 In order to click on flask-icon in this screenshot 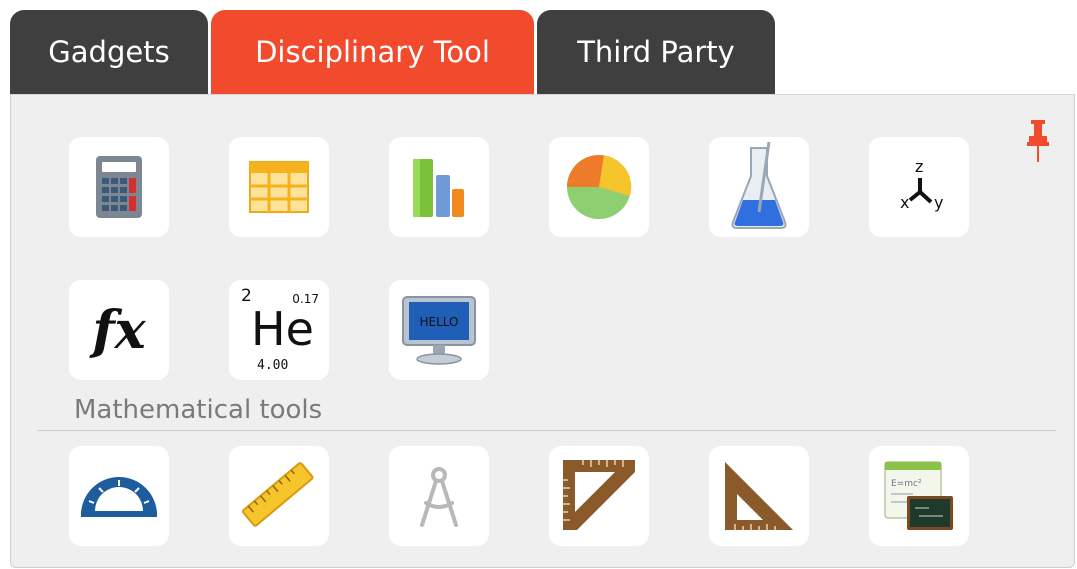, I will do `click(759, 185)`.